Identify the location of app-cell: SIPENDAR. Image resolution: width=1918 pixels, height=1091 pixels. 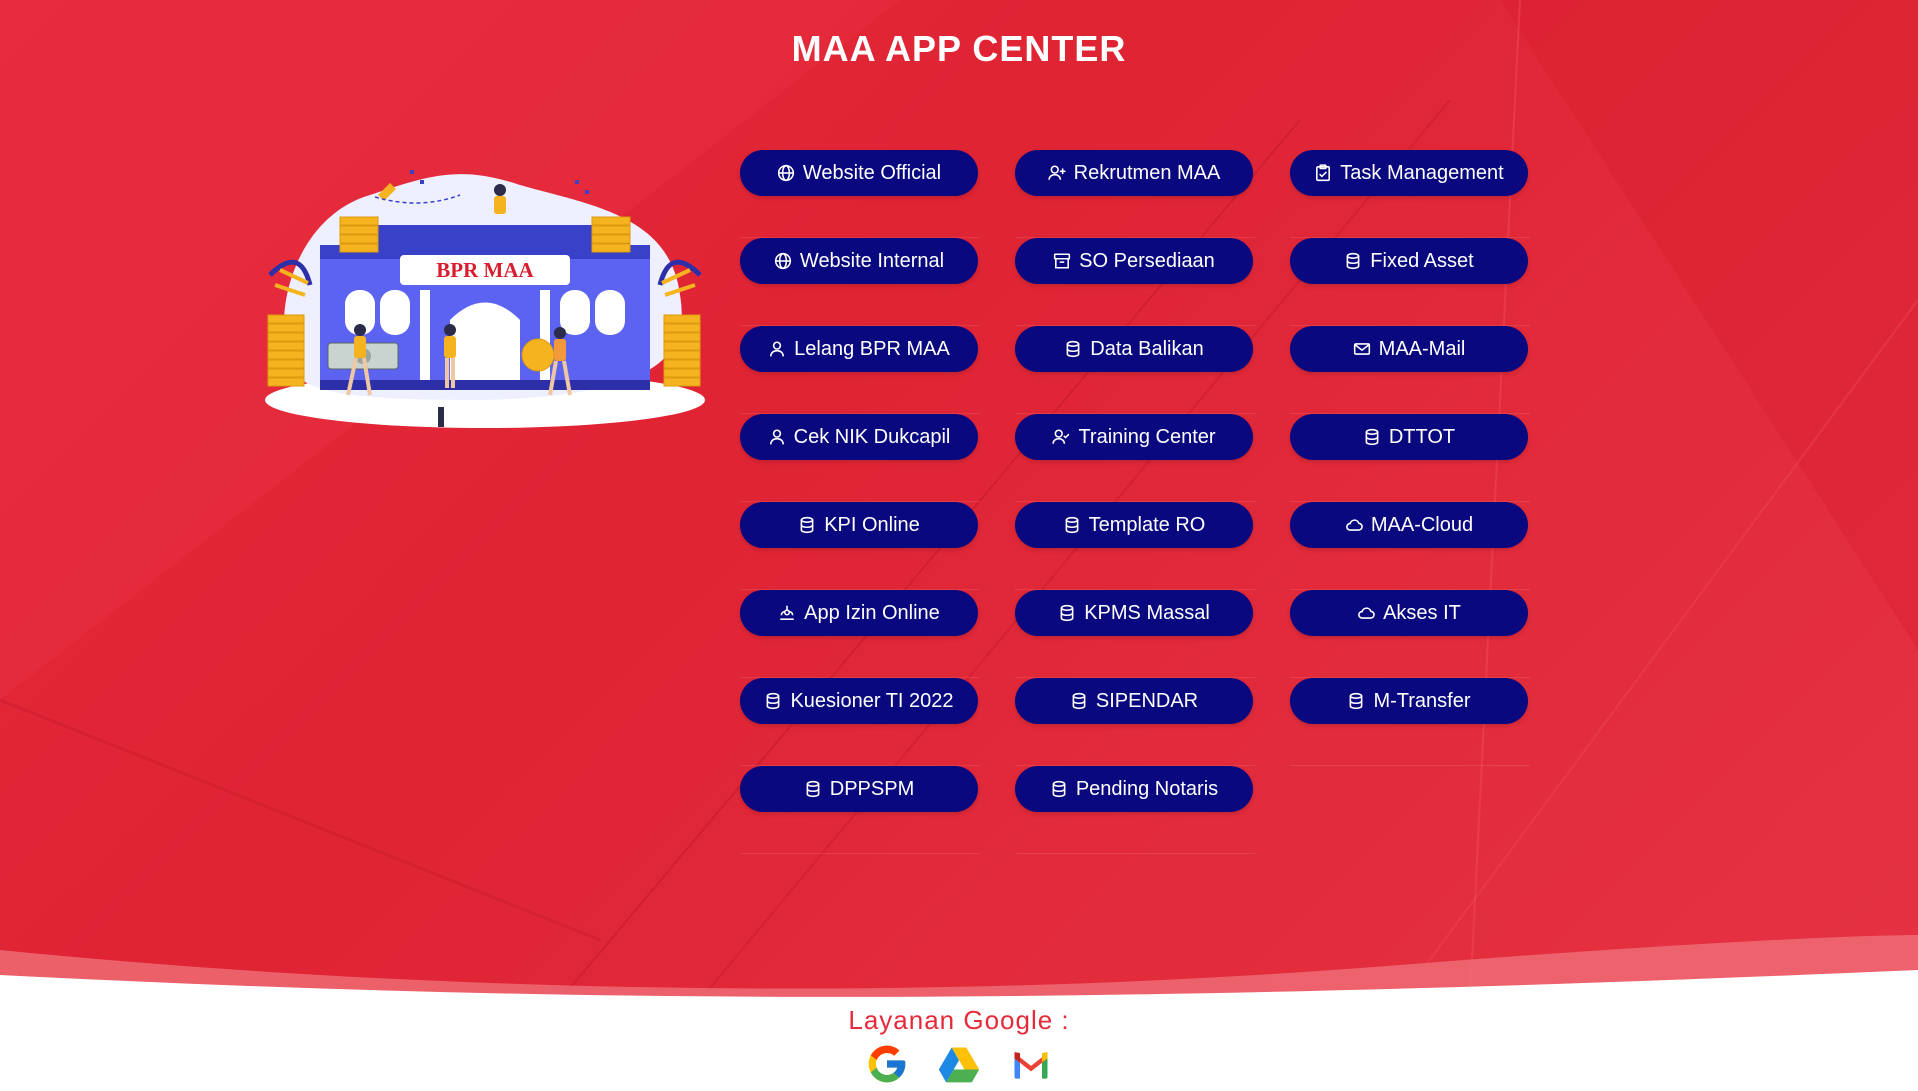
(1135, 722).